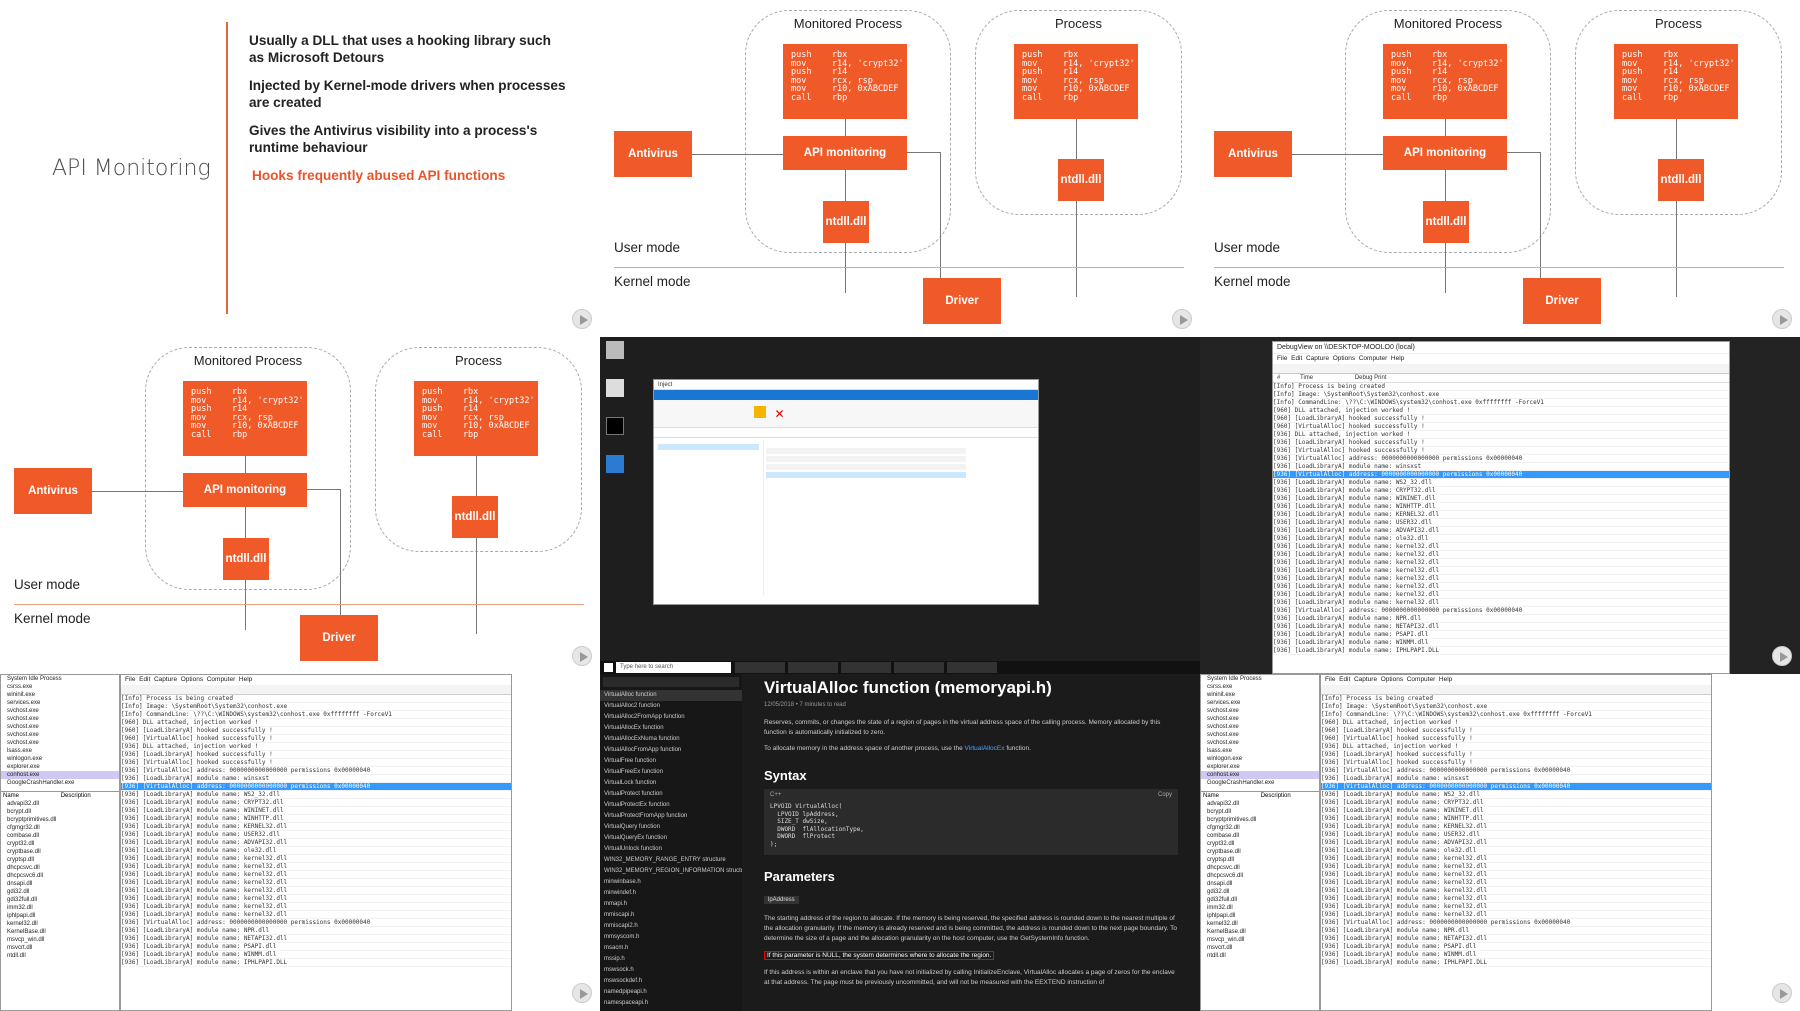 The width and height of the screenshot is (1800, 1011). I want to click on dll-item: ntdll.dll, so click(1260, 956).